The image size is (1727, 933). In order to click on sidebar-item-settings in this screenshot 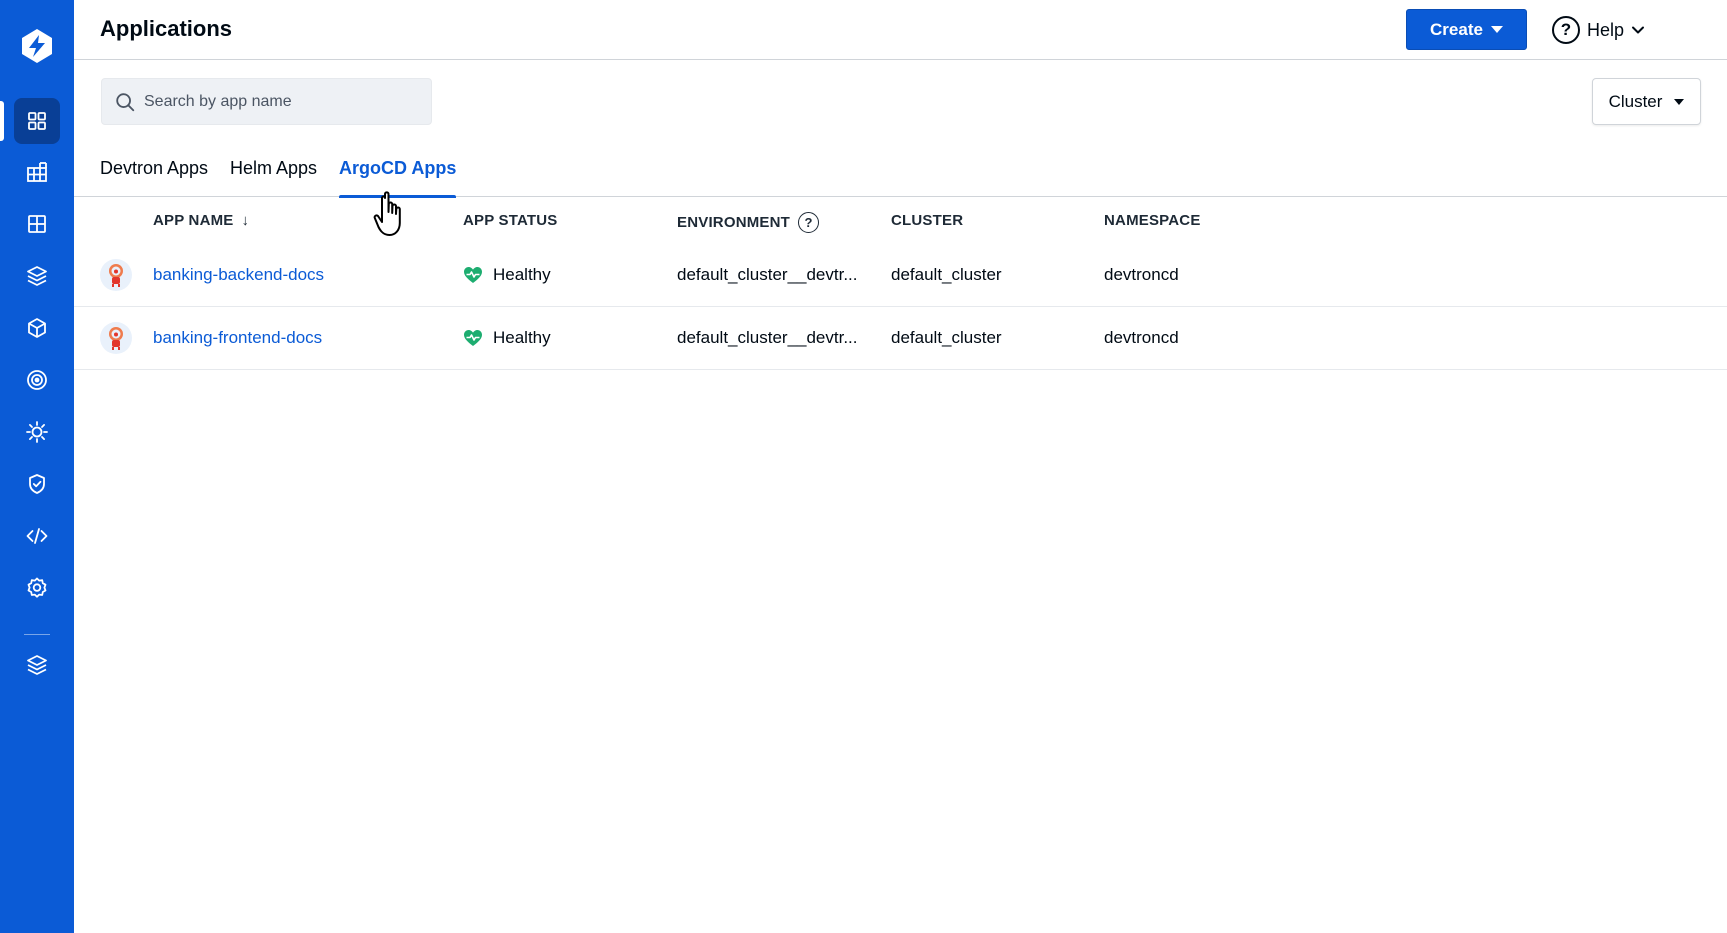, I will do `click(37, 588)`.